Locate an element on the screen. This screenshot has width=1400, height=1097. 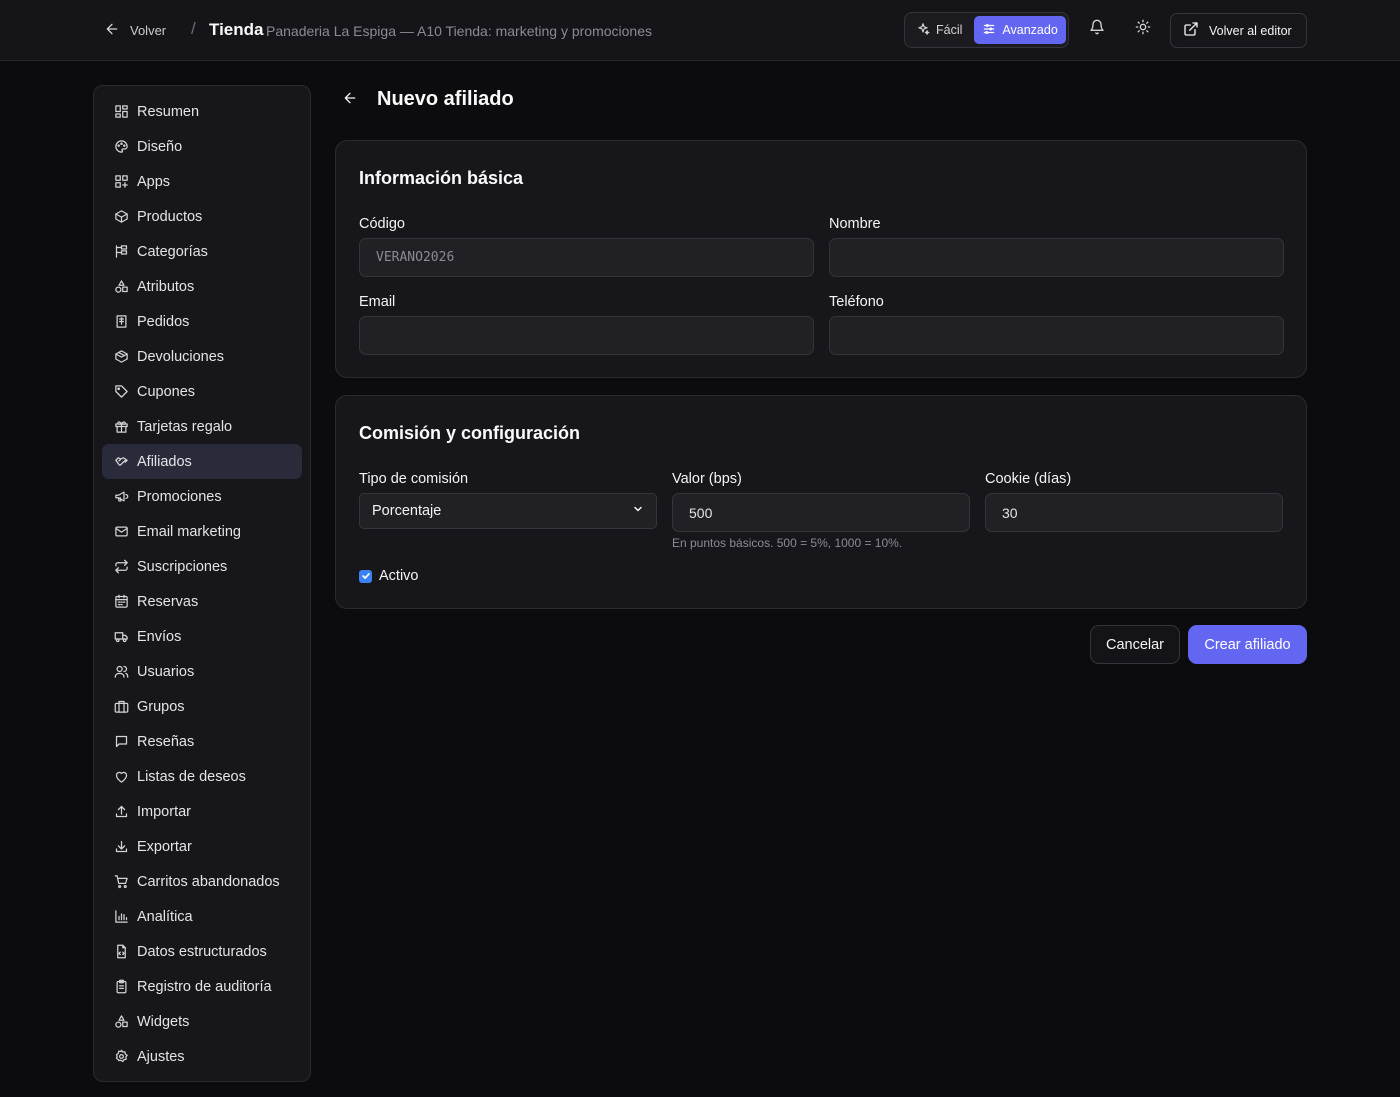
chevron-down-icon is located at coordinates (638, 511).